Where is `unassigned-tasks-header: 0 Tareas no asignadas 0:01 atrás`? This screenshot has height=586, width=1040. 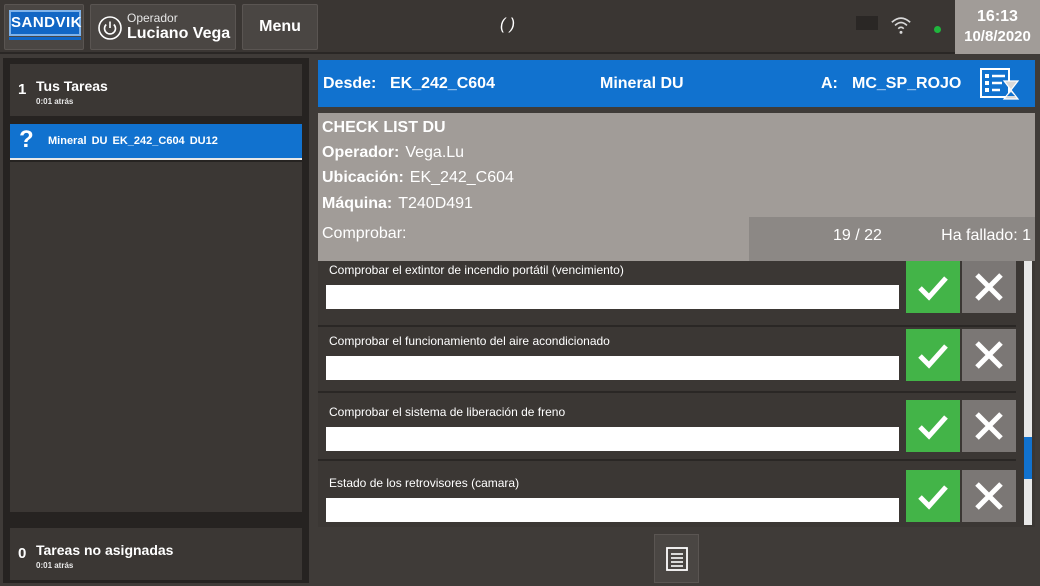 unassigned-tasks-header: 0 Tareas no asignadas 0:01 atrás is located at coordinates (156, 554).